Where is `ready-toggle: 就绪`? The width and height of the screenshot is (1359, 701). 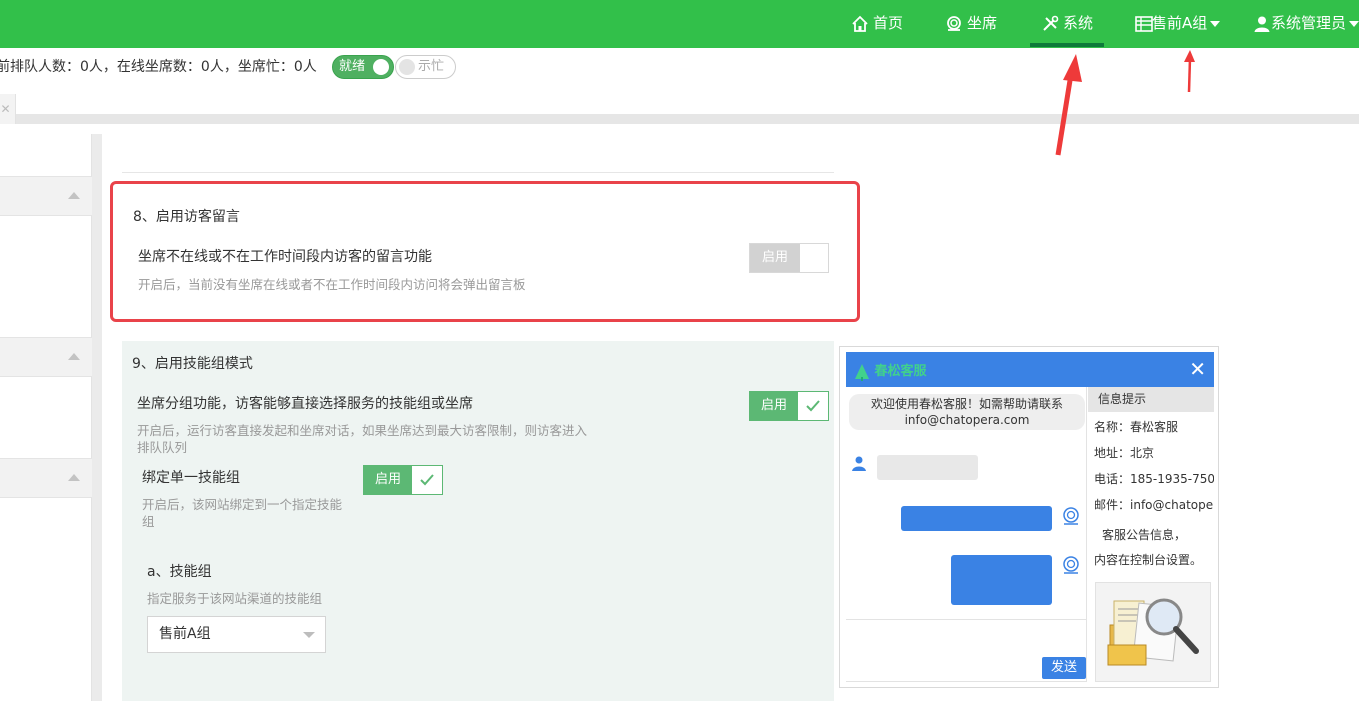
ready-toggle: 就绪 is located at coordinates (363, 67).